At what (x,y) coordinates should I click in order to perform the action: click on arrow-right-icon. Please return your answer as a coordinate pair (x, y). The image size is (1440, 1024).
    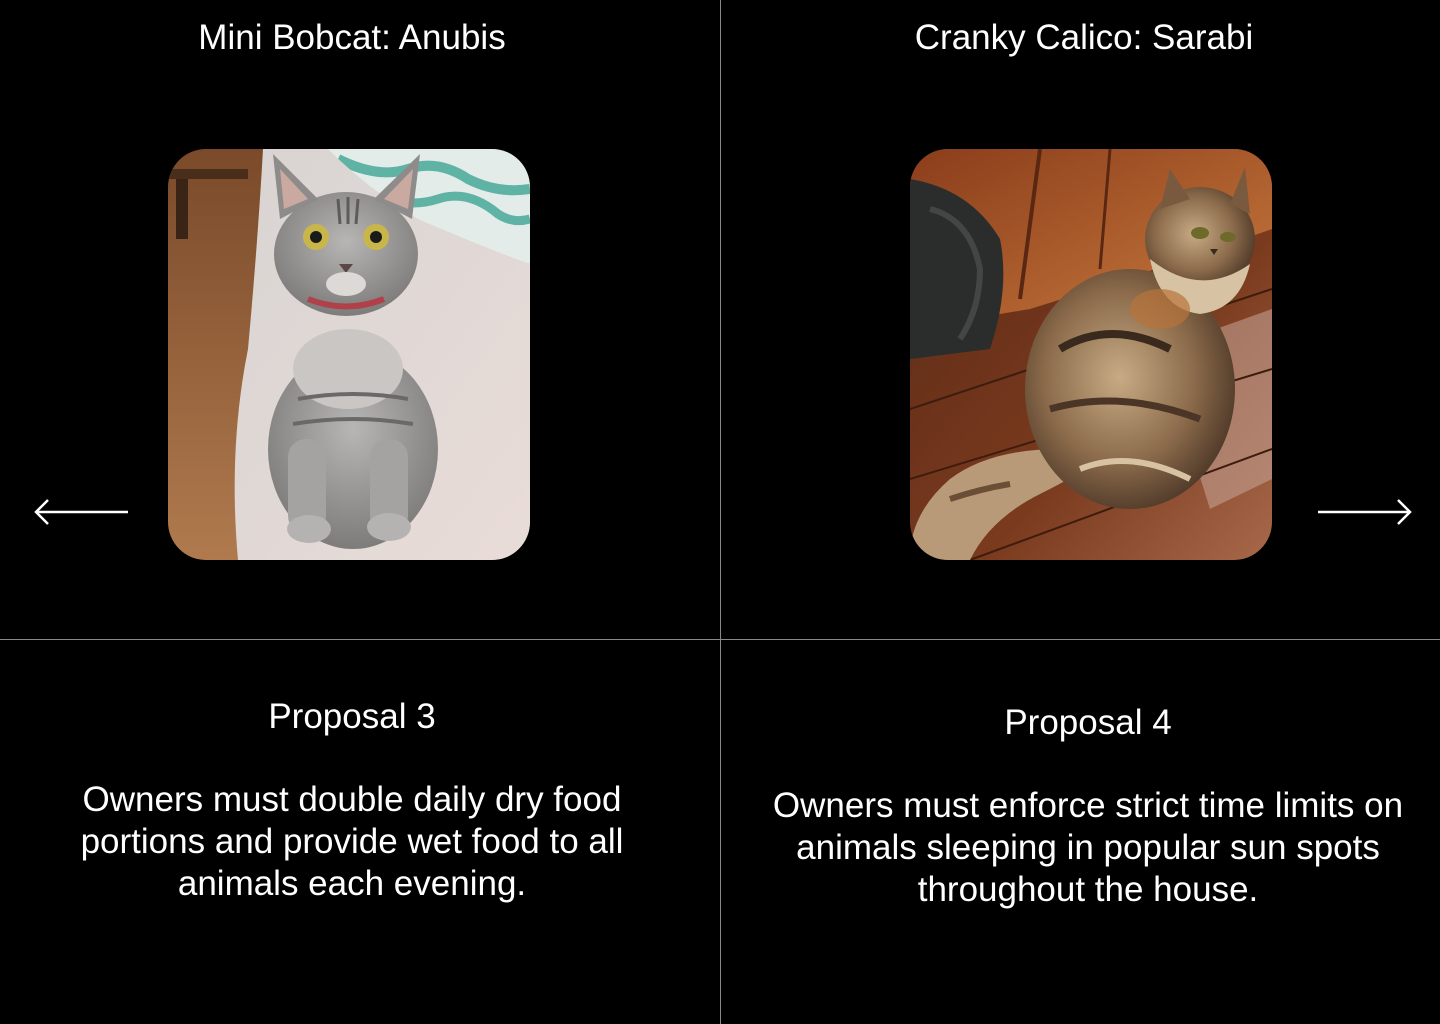
    Looking at the image, I should click on (1365, 512).